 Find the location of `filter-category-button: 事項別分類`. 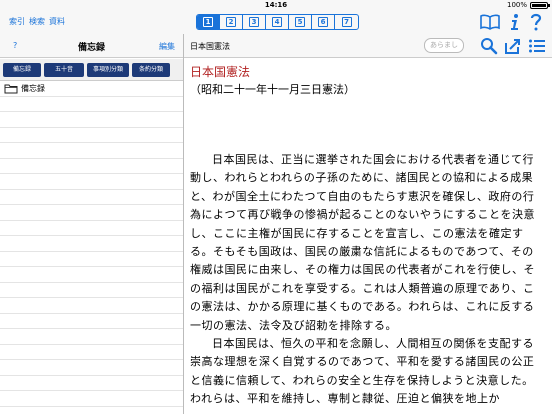

filter-category-button: 事項別分類 is located at coordinates (108, 70).